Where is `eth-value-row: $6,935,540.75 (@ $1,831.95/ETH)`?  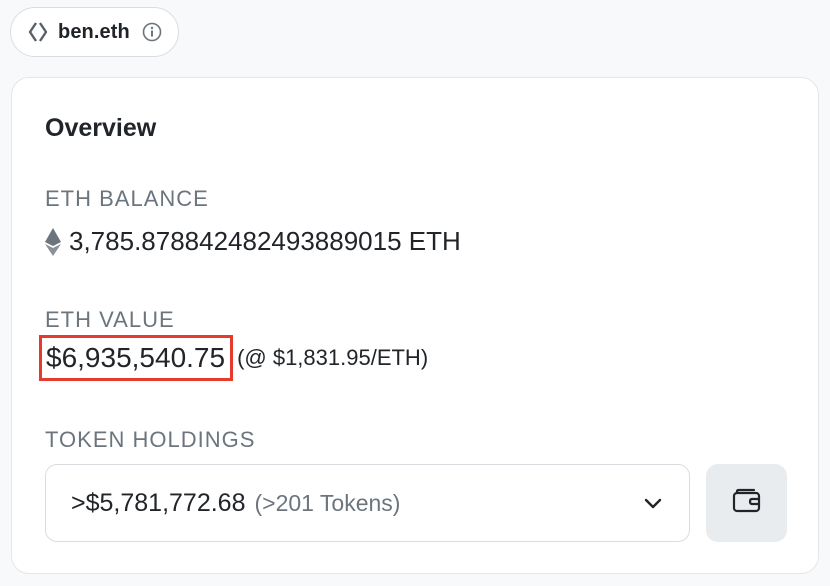 eth-value-row: $6,935,540.75 (@ $1,831.95/ETH) is located at coordinates (233, 358).